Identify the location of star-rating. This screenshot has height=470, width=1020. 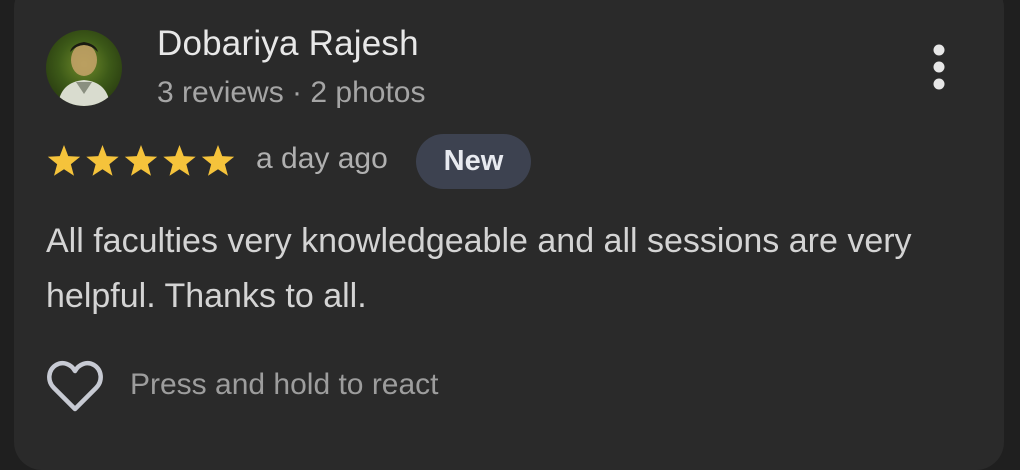
(141, 161).